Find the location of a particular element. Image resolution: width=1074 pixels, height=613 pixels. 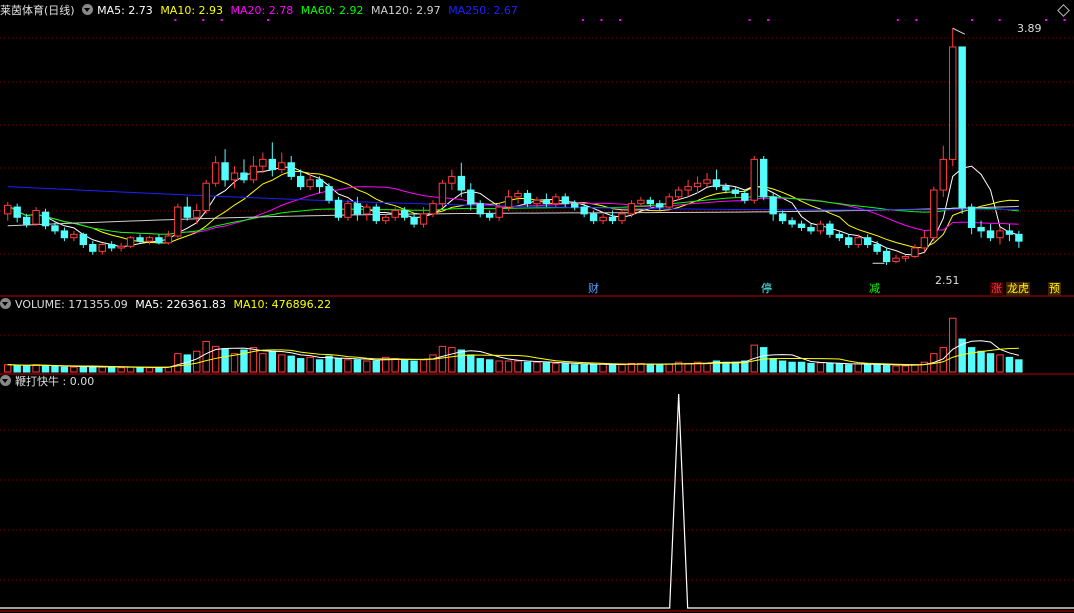

event-tag-dragon-tiger: 龙虎 is located at coordinates (1018, 289).